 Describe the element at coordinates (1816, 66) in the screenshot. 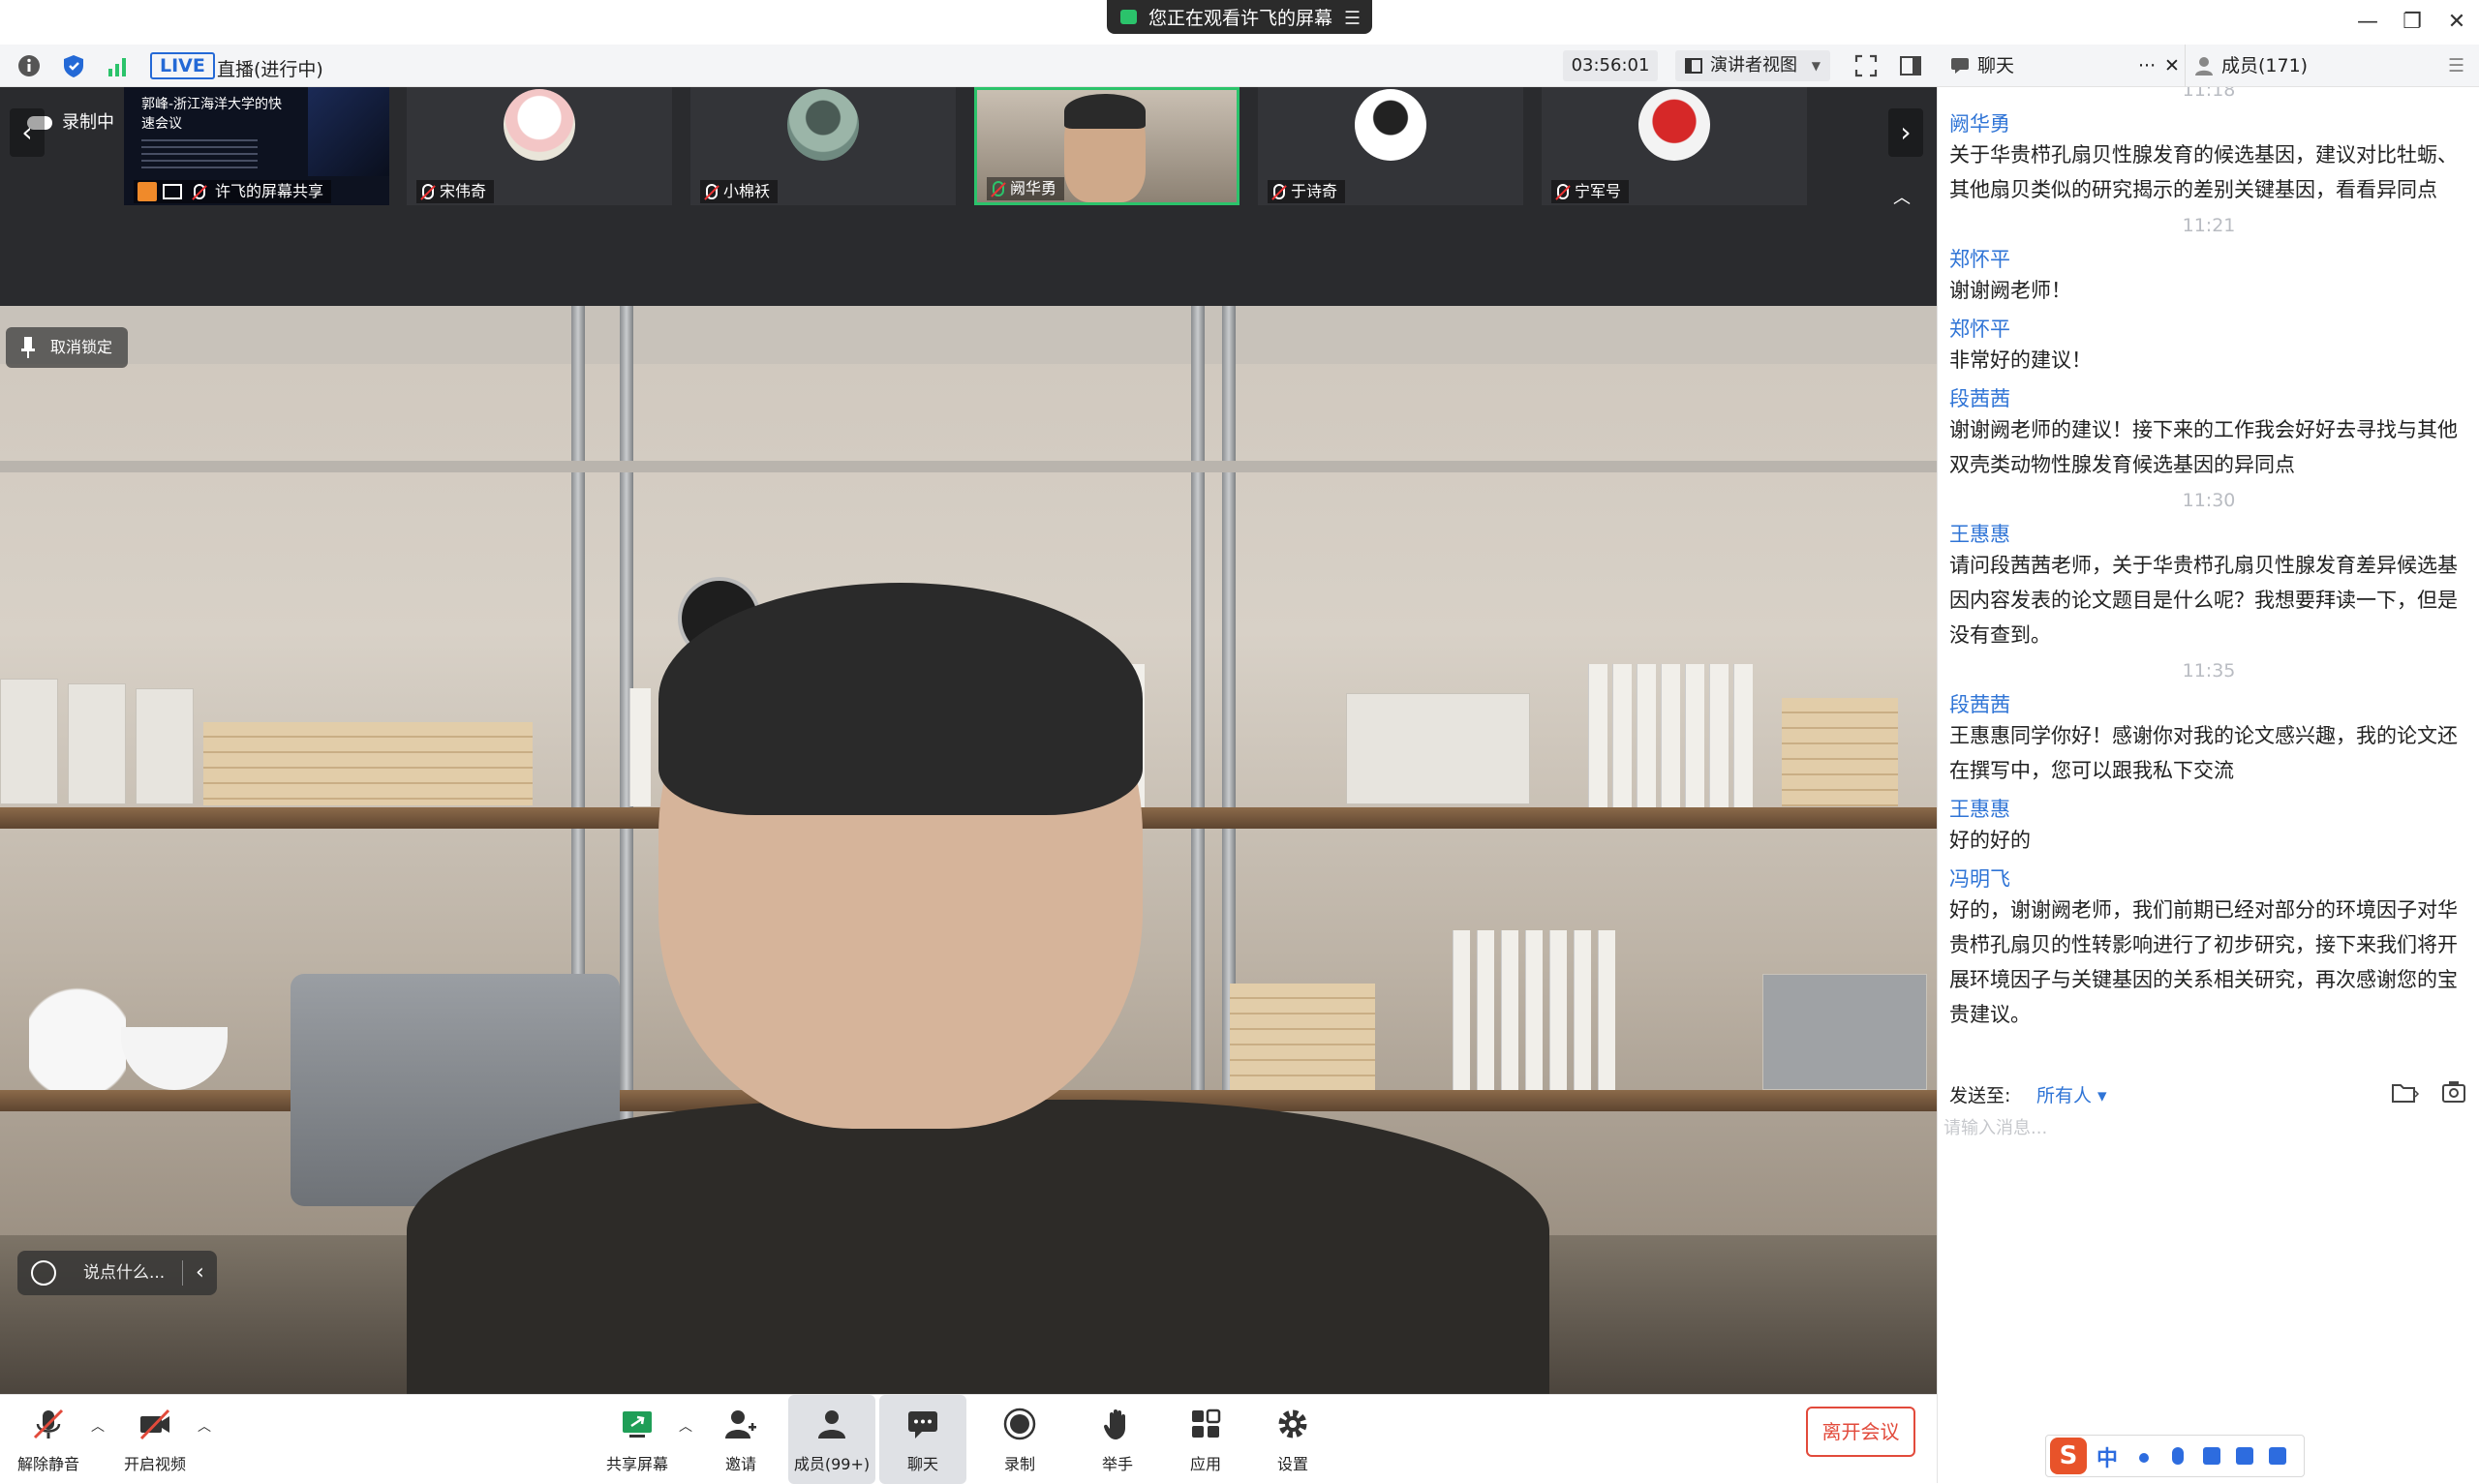

I see `chevron-down-icon: ▼` at that location.